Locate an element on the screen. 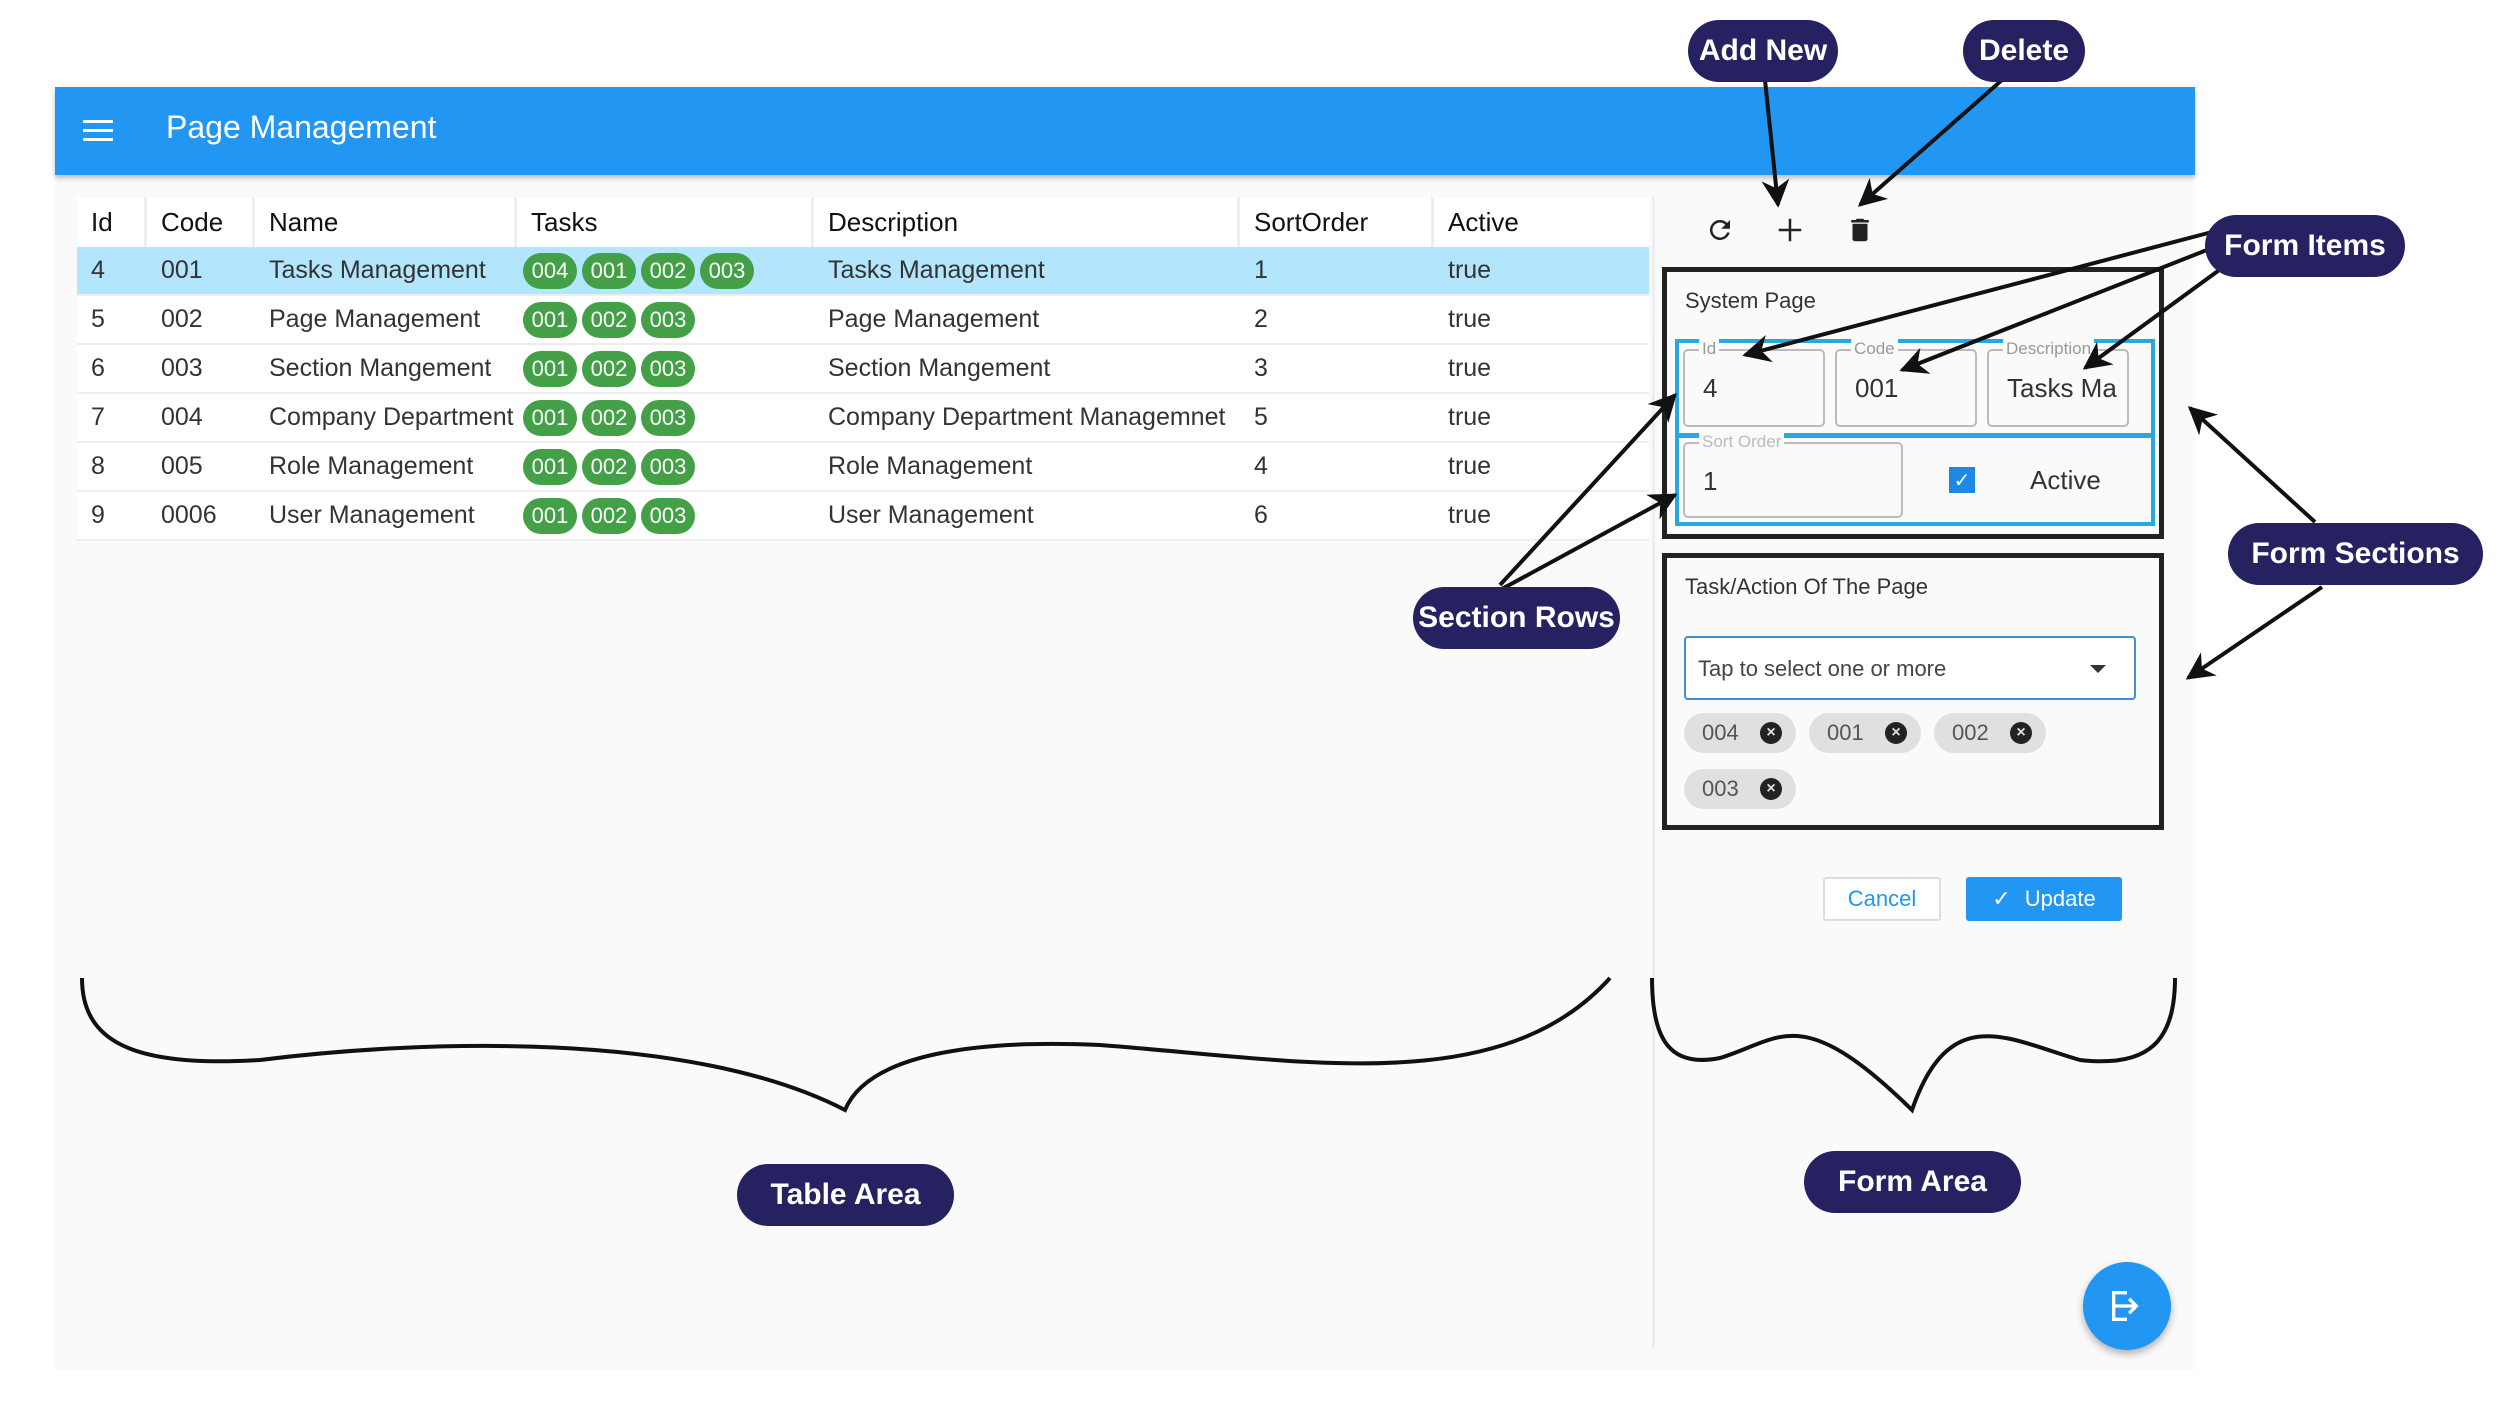 The height and width of the screenshot is (1425, 2500). delete-icon is located at coordinates (1860, 230).